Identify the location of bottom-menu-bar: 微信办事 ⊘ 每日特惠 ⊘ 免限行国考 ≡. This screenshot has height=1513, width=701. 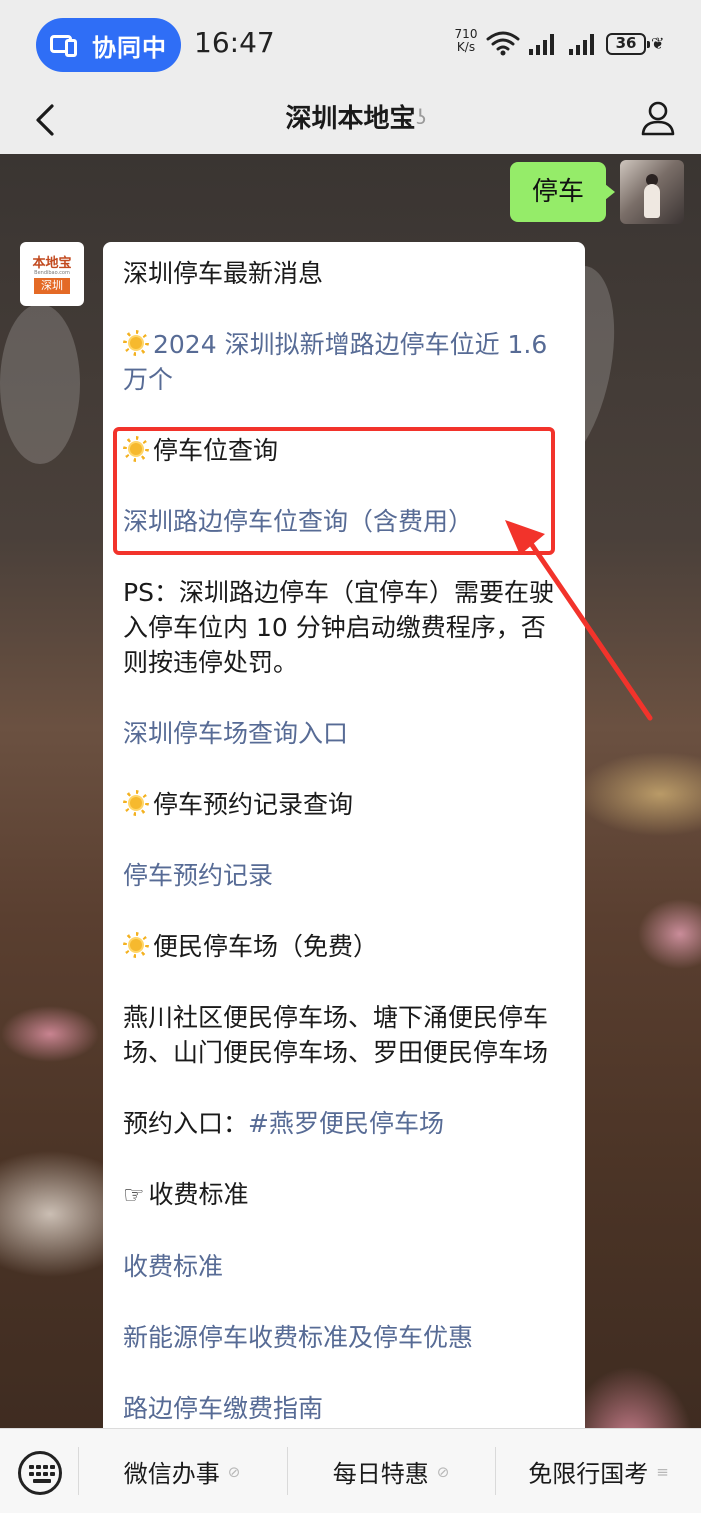
(350, 1470).